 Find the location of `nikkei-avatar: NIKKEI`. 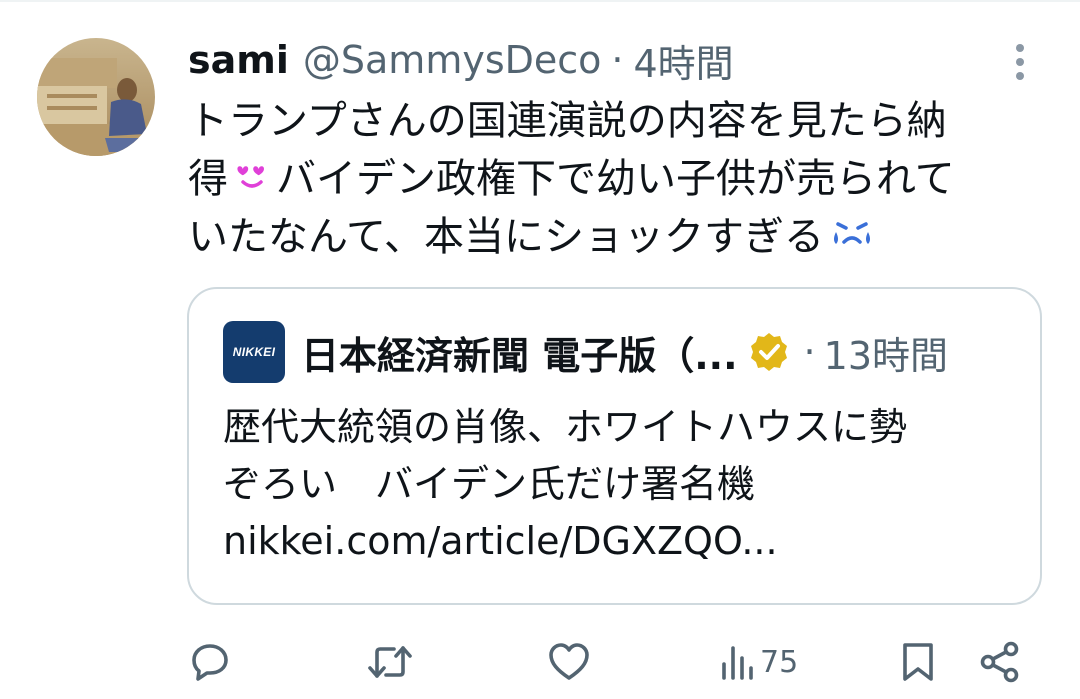

nikkei-avatar: NIKKEI is located at coordinates (254, 352).